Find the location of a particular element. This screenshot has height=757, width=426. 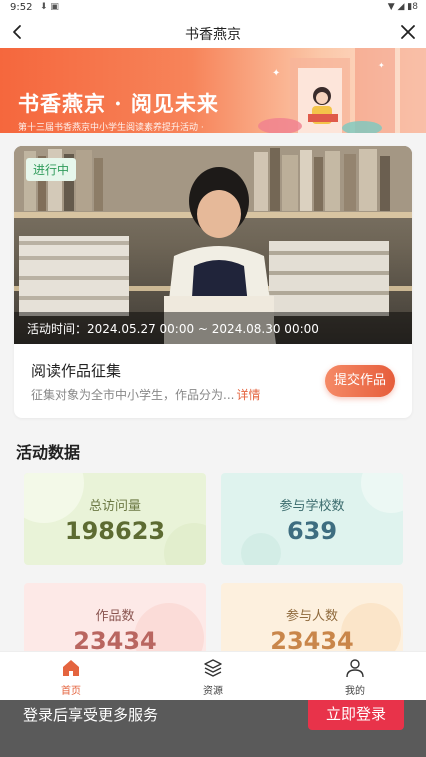

status-bar: 9:52 ⬇ ▣ ▼ ◢ ▮8 is located at coordinates (213, 8).